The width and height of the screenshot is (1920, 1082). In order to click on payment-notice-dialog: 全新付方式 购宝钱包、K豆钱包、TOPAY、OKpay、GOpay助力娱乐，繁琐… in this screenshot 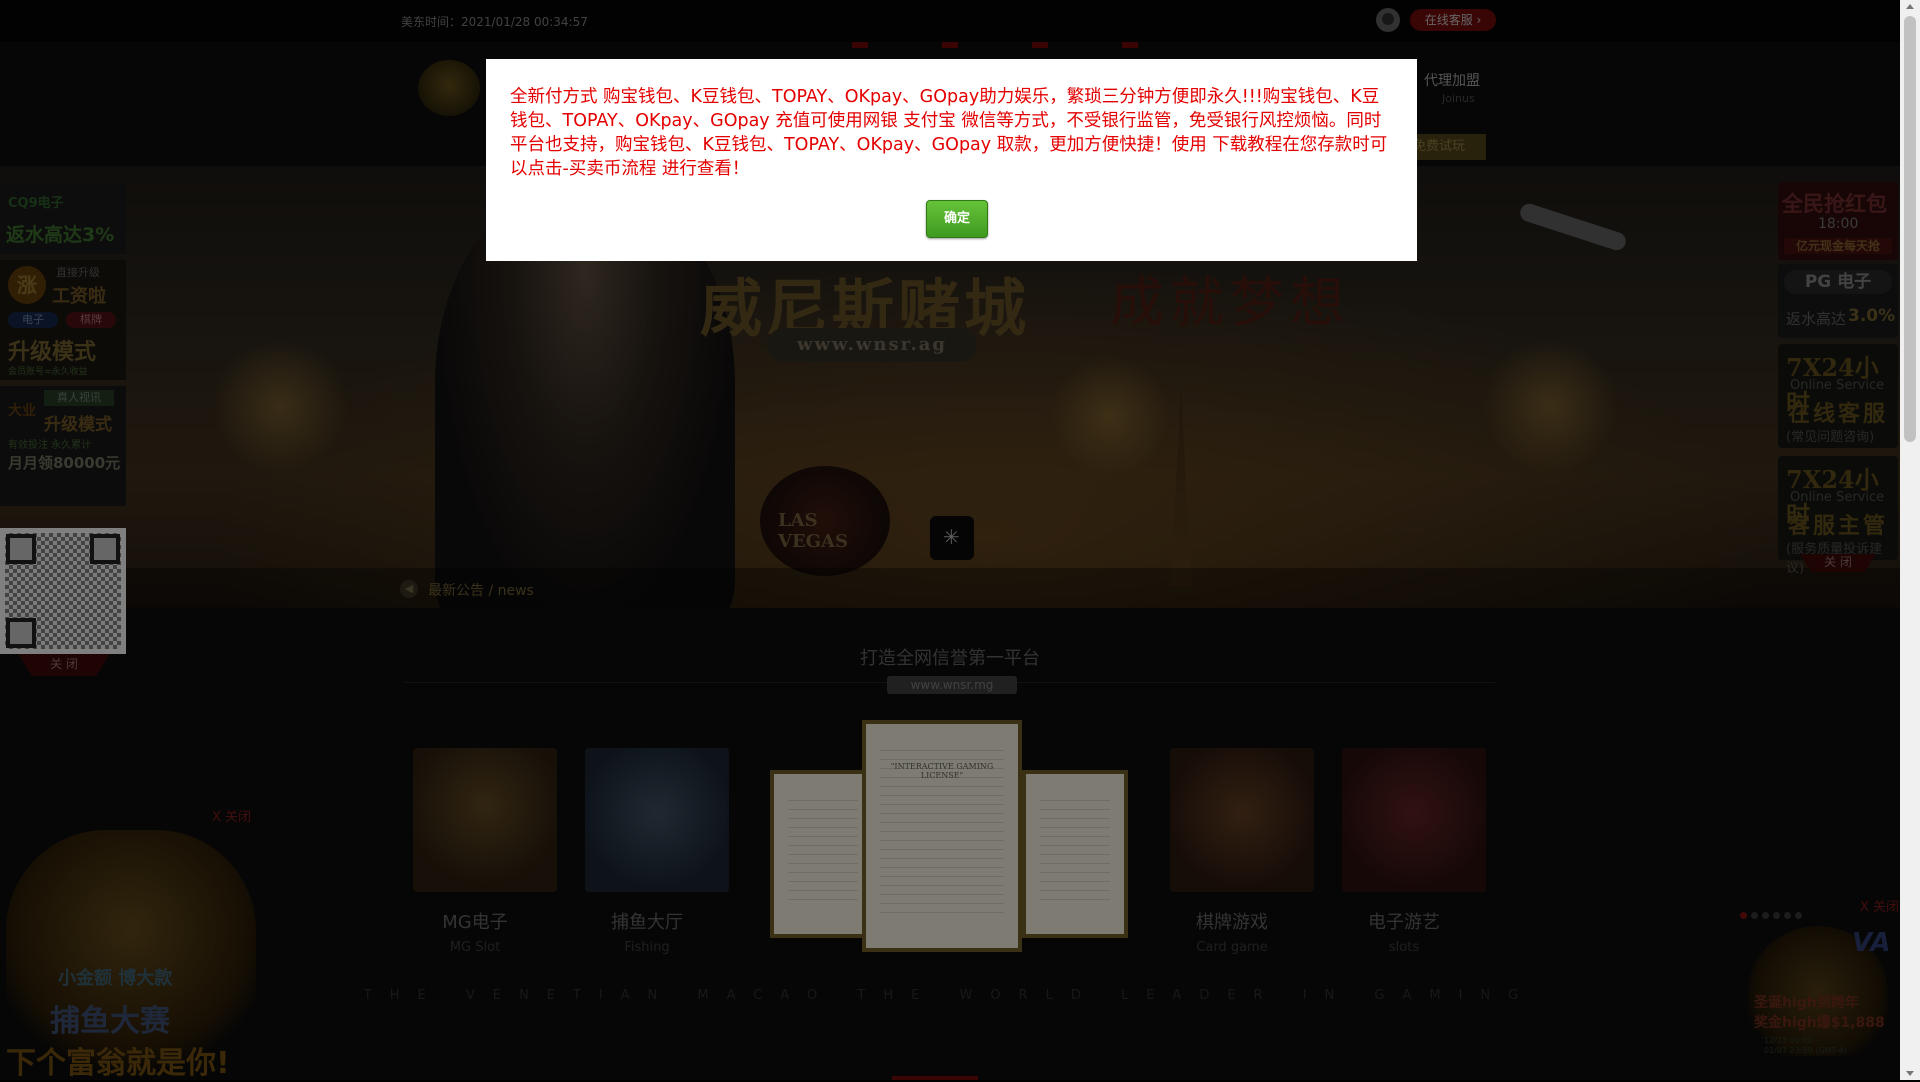, I will do `click(951, 160)`.